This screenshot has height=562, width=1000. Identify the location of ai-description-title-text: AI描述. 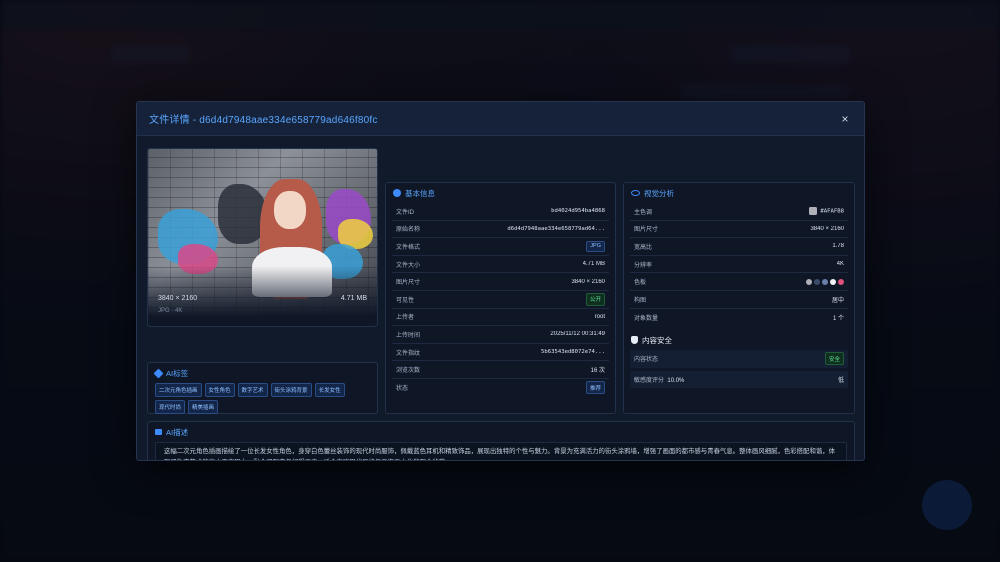
(177, 432).